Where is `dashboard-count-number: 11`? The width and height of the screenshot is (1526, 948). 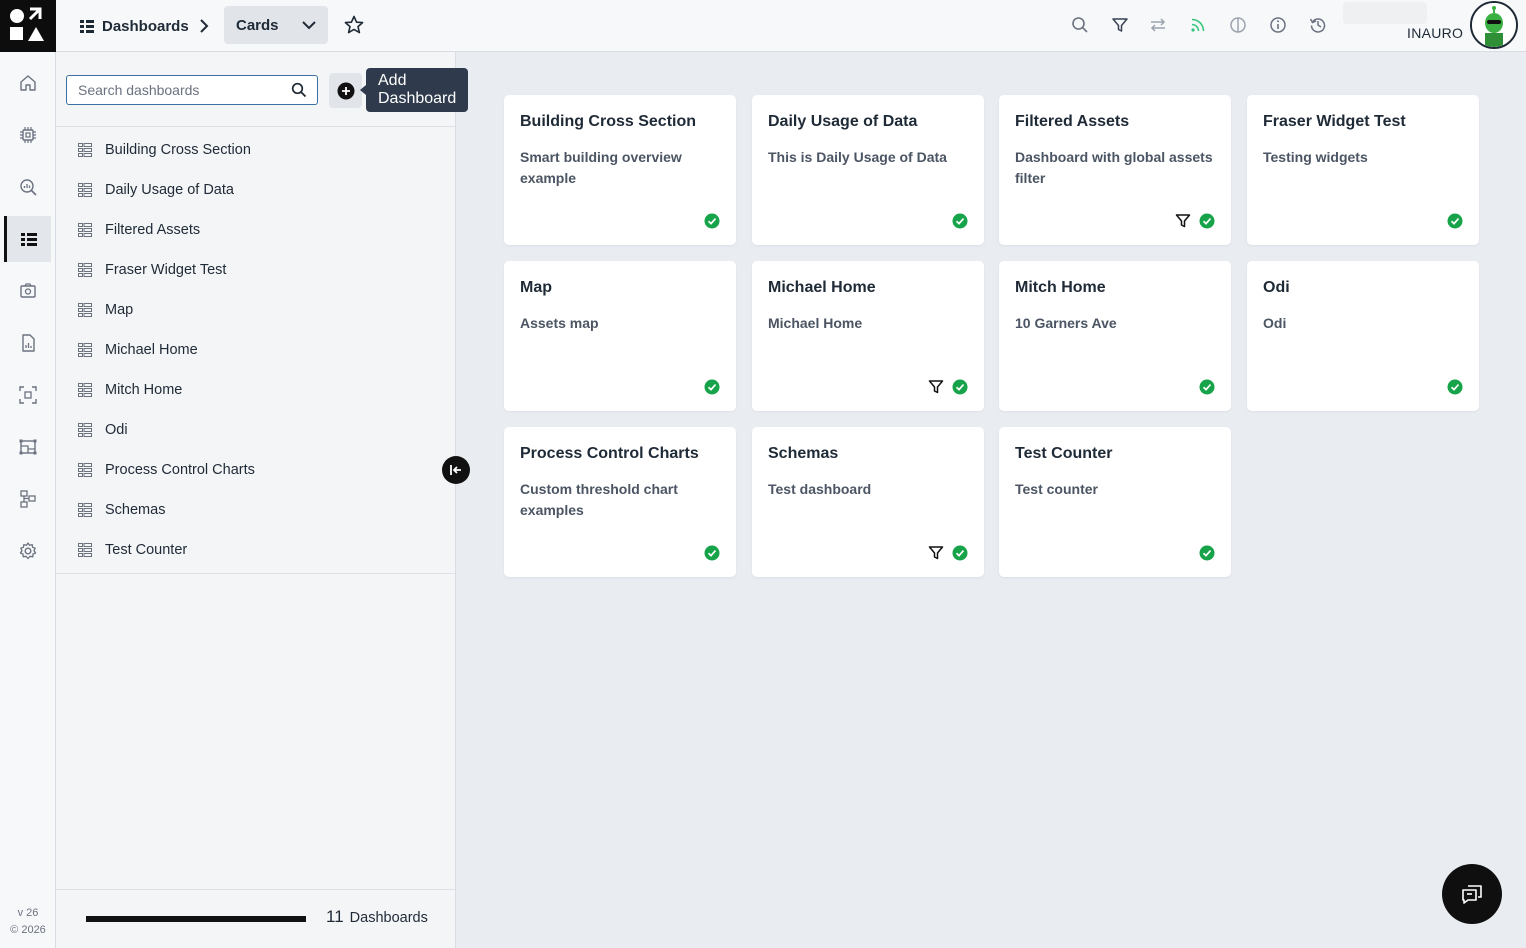 dashboard-count-number: 11 is located at coordinates (335, 916).